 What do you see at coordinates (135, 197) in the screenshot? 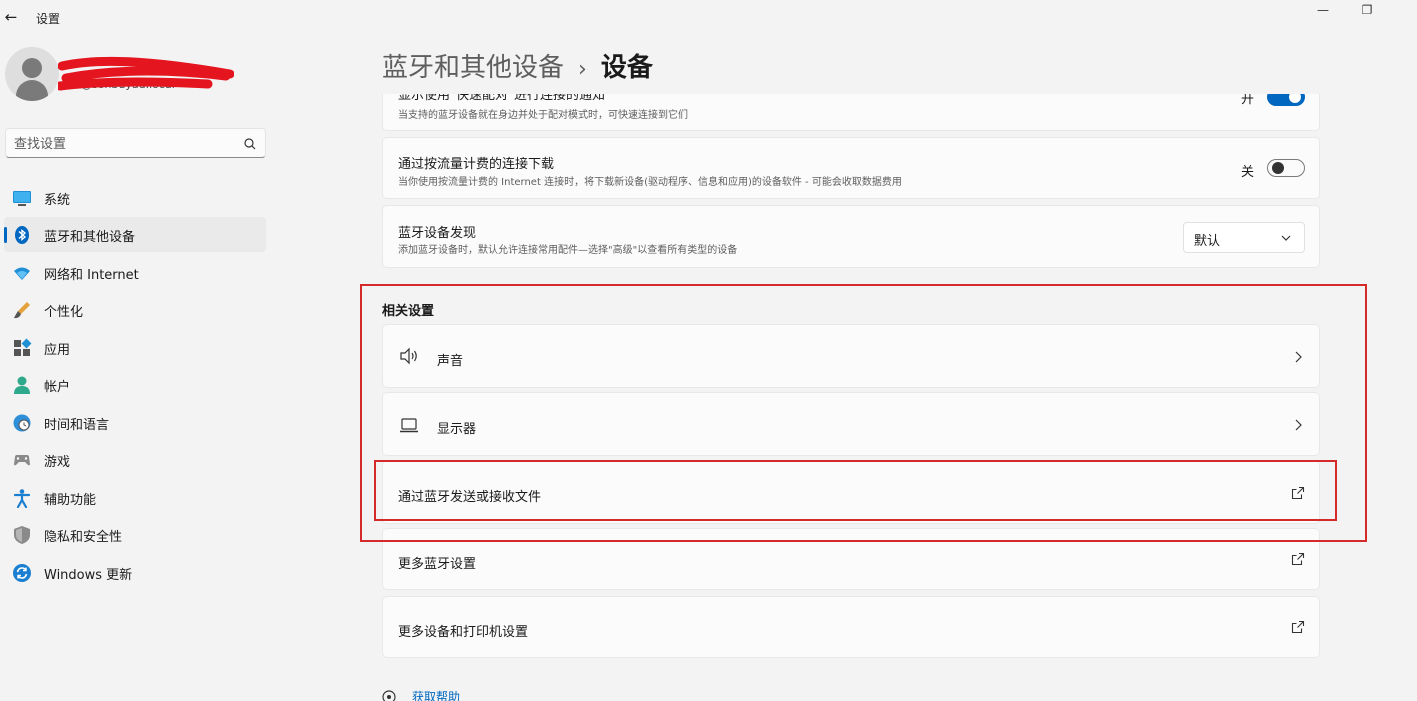
I see `sidebar-item-system: 系统` at bounding box center [135, 197].